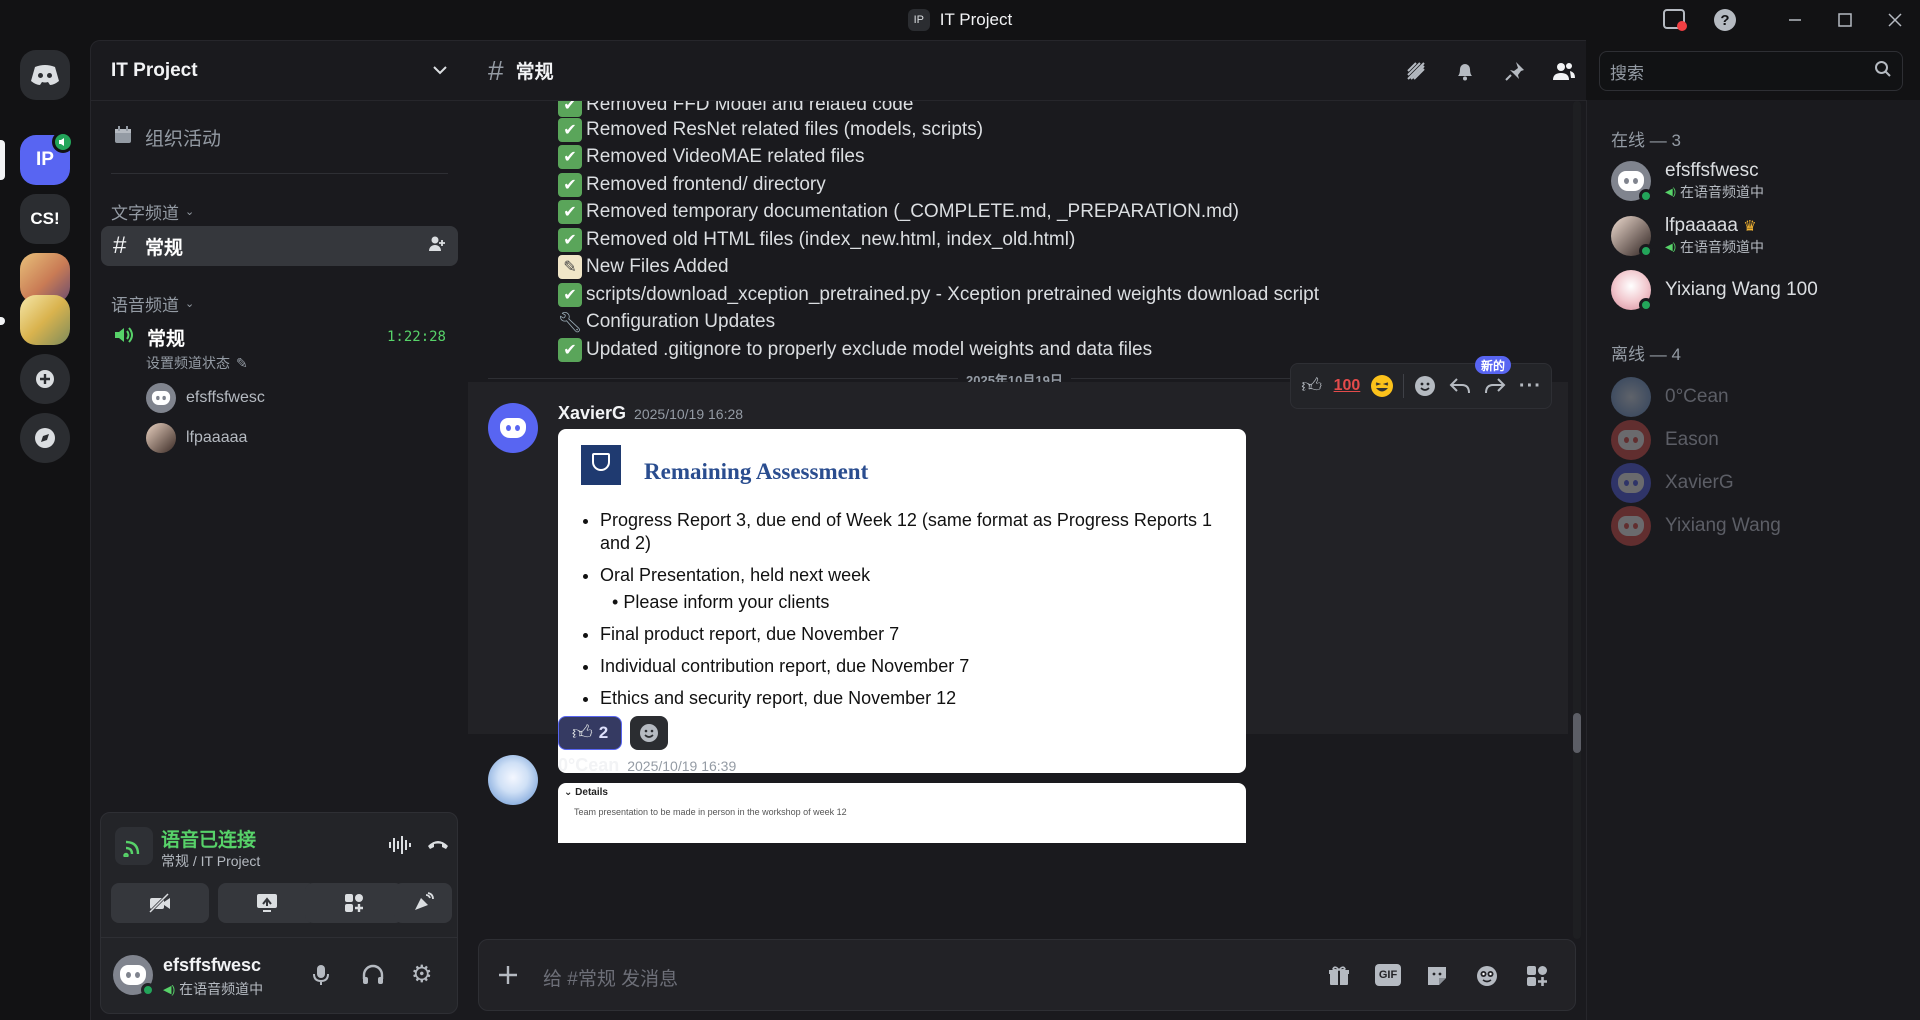 Image resolution: width=1920 pixels, height=1020 pixels. Describe the element at coordinates (1577, 733) in the screenshot. I see `scrollbar-thumb` at that location.